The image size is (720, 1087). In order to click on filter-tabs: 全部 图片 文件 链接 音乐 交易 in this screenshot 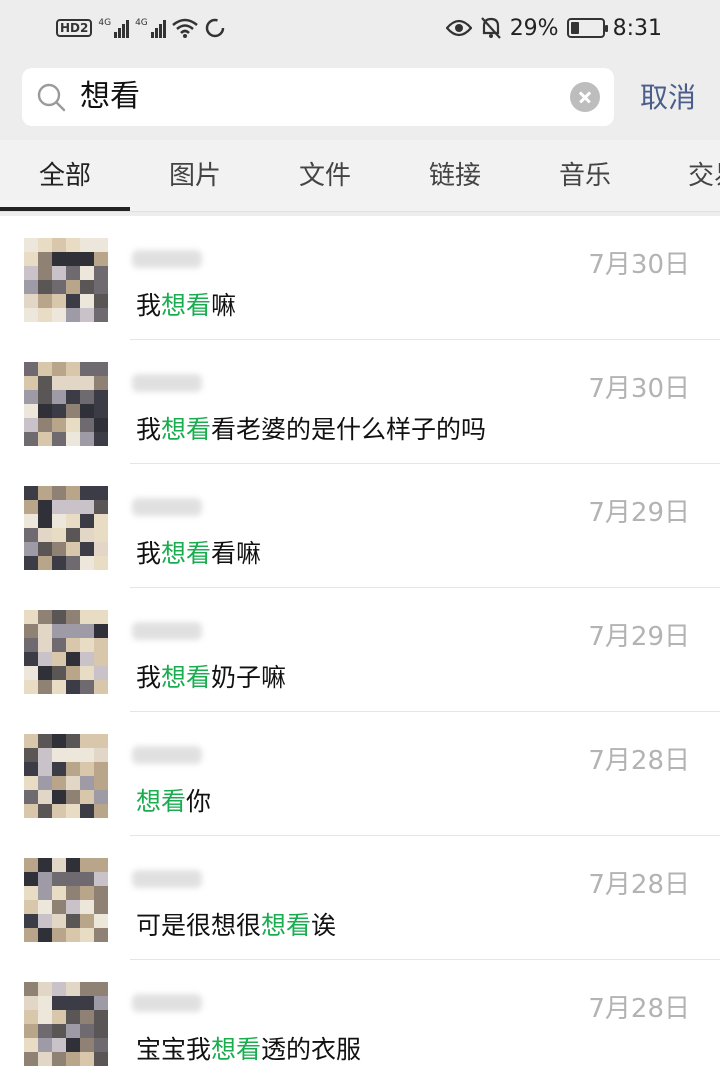, I will do `click(360, 176)`.